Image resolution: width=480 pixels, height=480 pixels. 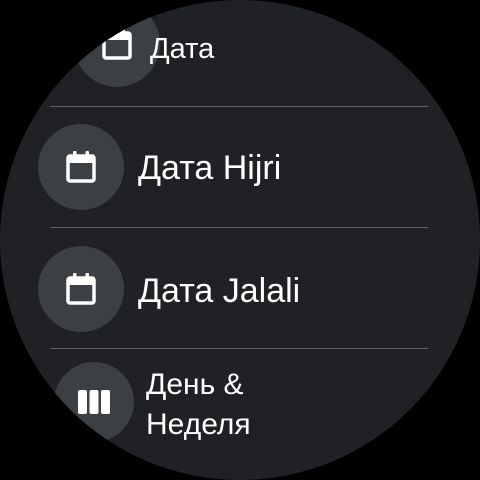 I want to click on item-label: Дата Hijri, so click(x=210, y=168).